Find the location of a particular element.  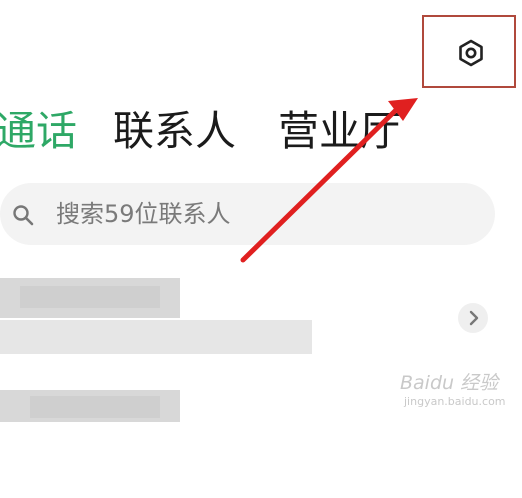

blurred-subtitle is located at coordinates (156, 337).